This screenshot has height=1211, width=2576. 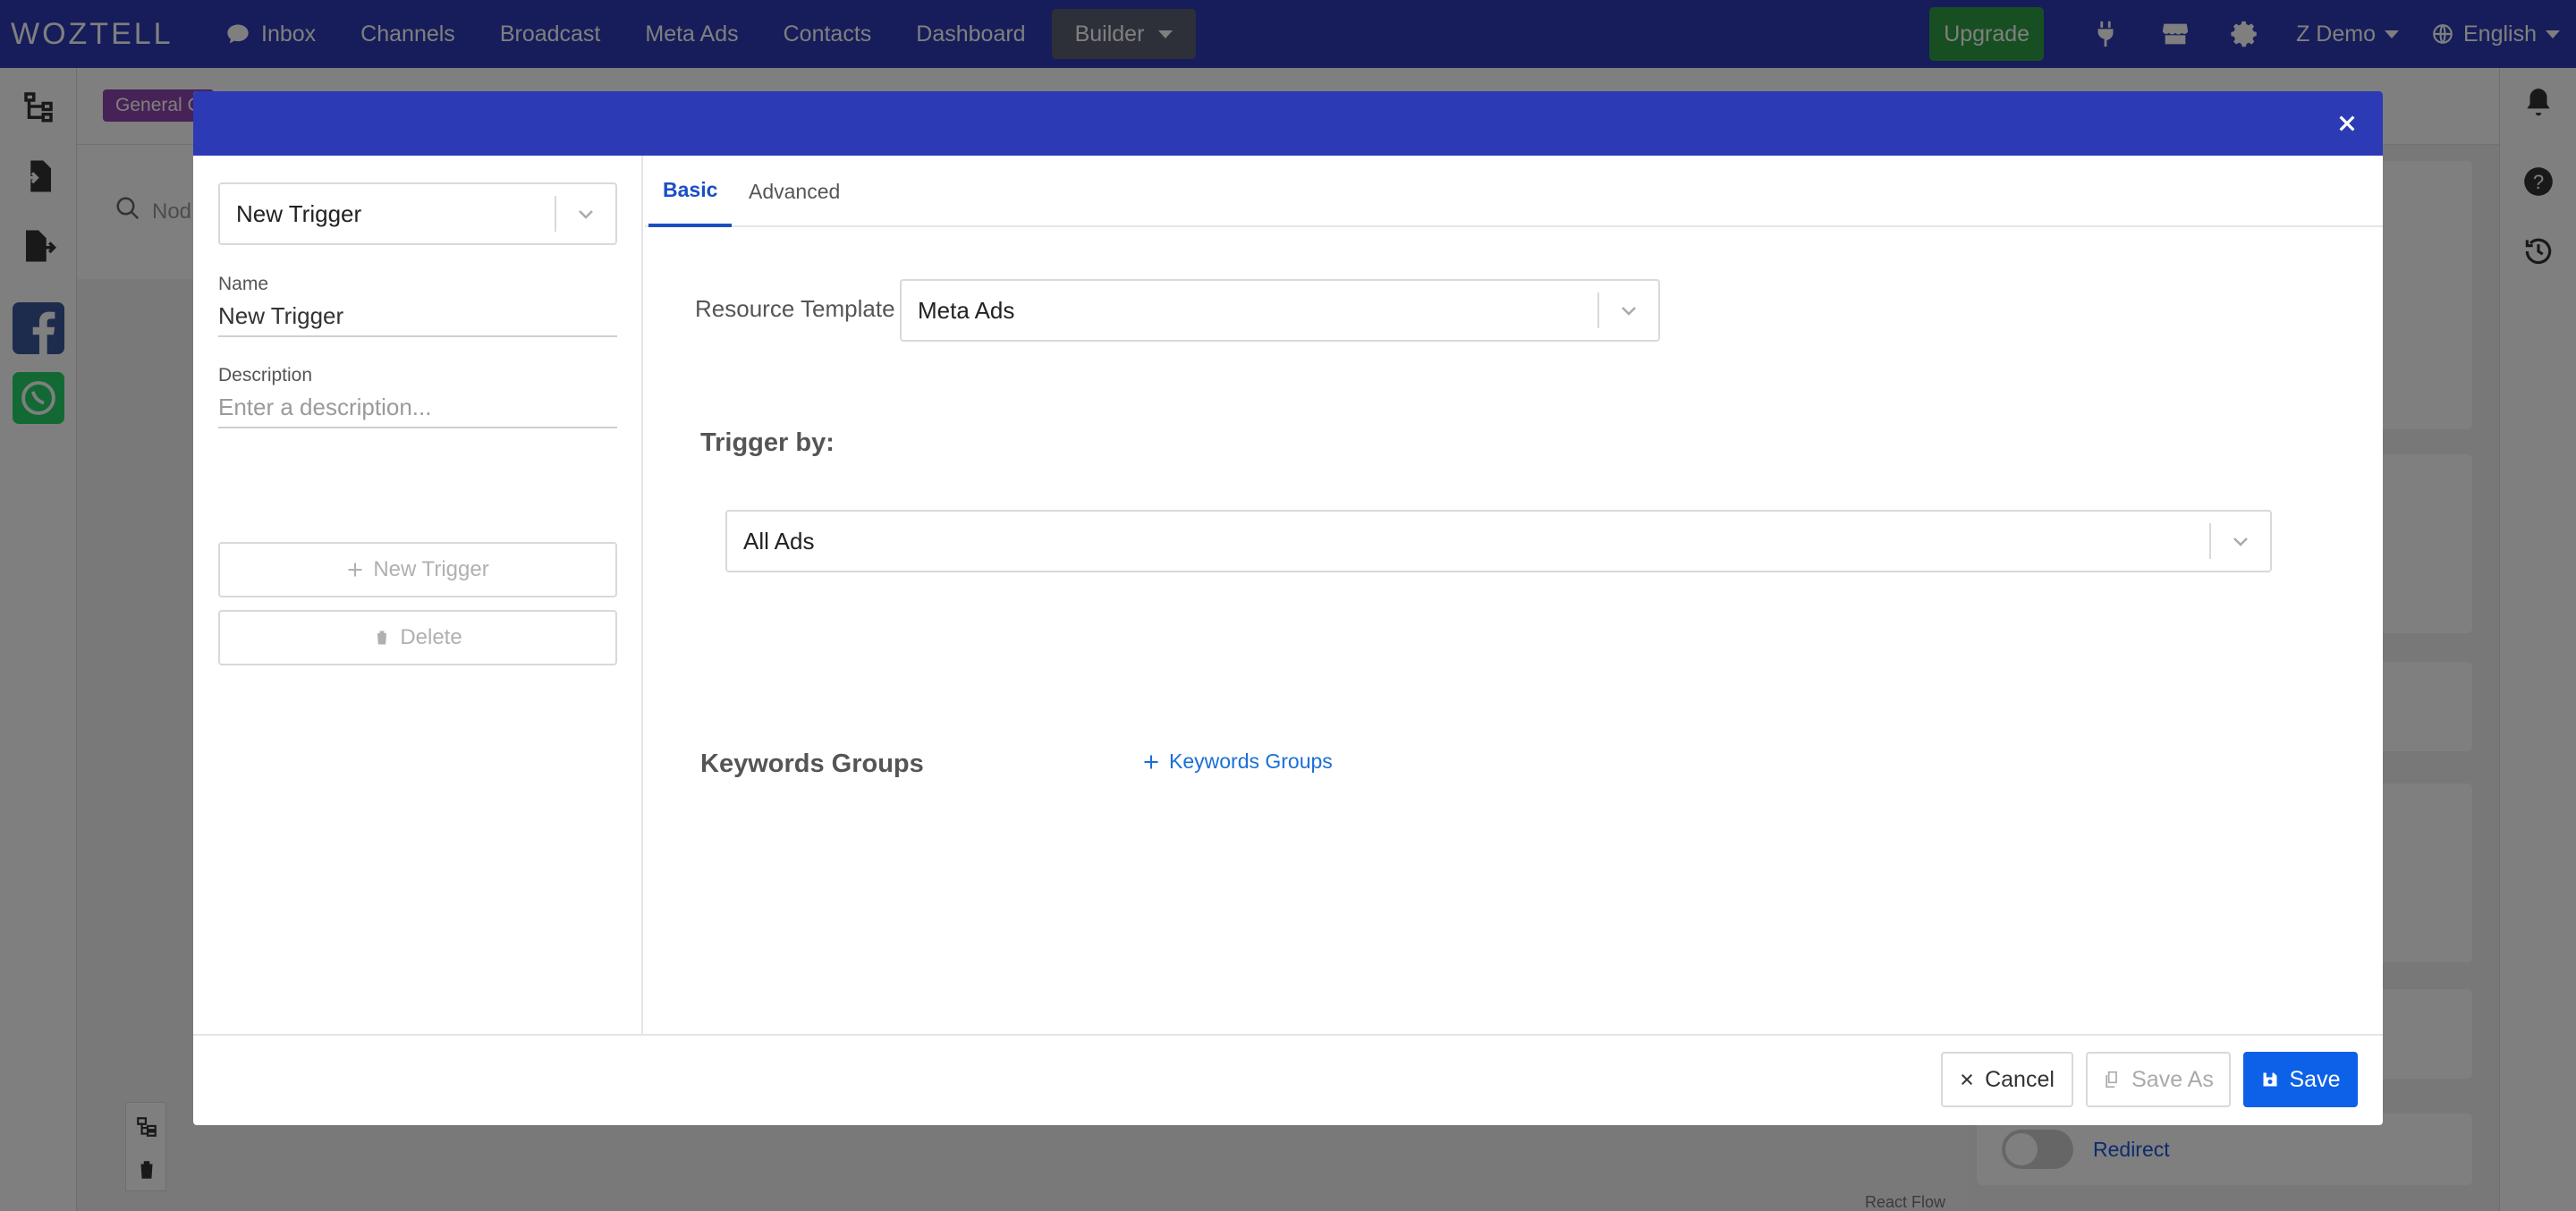 I want to click on trigger-select: New Trigger, so click(x=417, y=213).